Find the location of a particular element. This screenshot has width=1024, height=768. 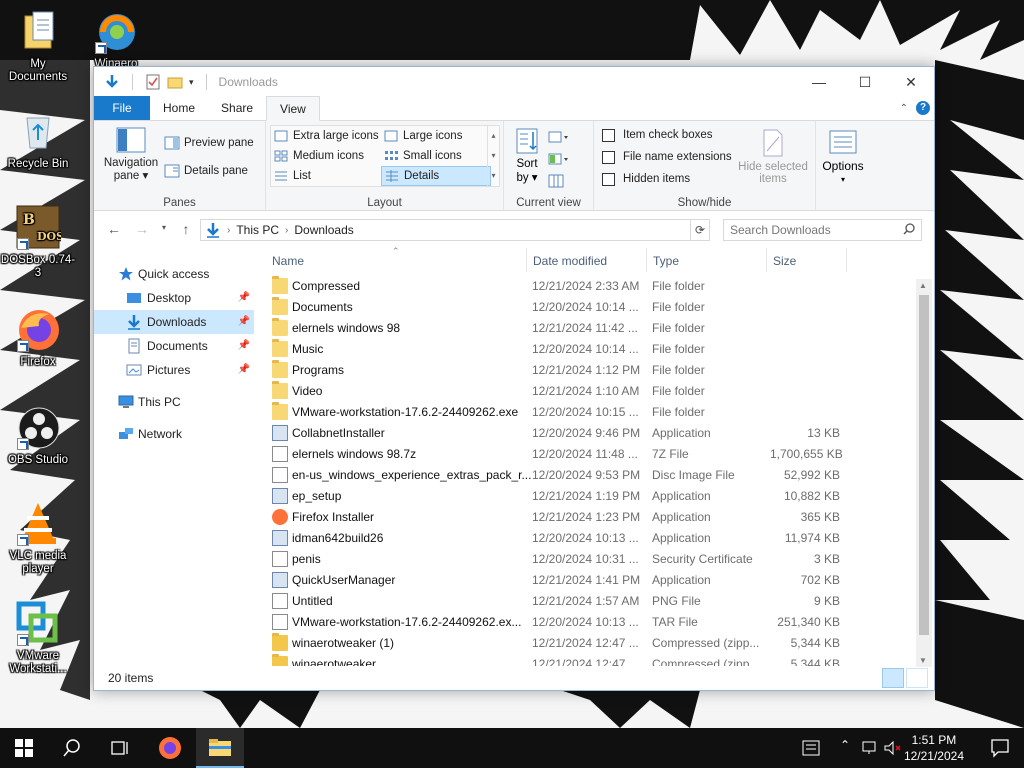

clock: 1:51 PM 12/21/2024 is located at coordinates (934, 748).